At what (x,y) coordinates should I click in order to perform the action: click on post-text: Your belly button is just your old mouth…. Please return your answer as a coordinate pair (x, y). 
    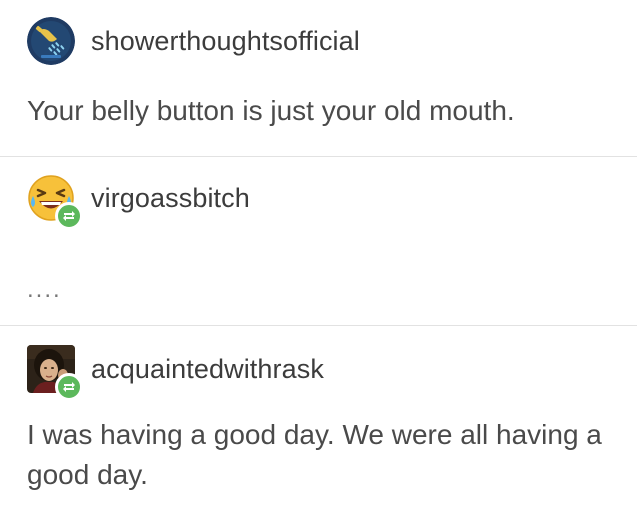
    Looking at the image, I should click on (271, 110).